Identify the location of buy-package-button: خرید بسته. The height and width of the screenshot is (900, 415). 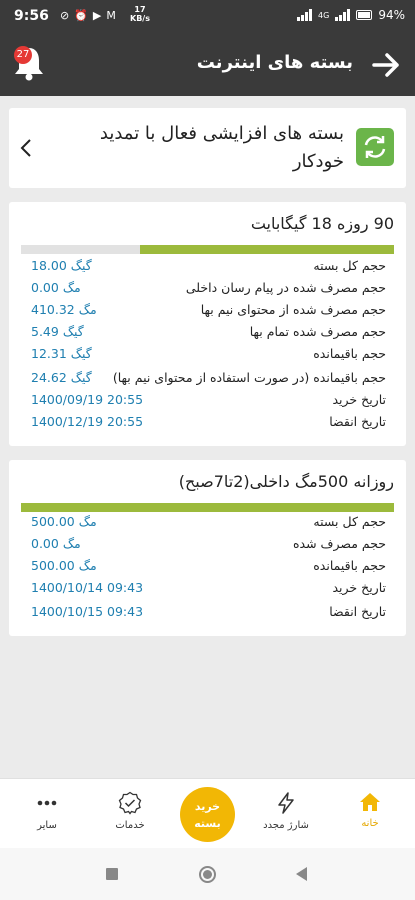
(207, 814).